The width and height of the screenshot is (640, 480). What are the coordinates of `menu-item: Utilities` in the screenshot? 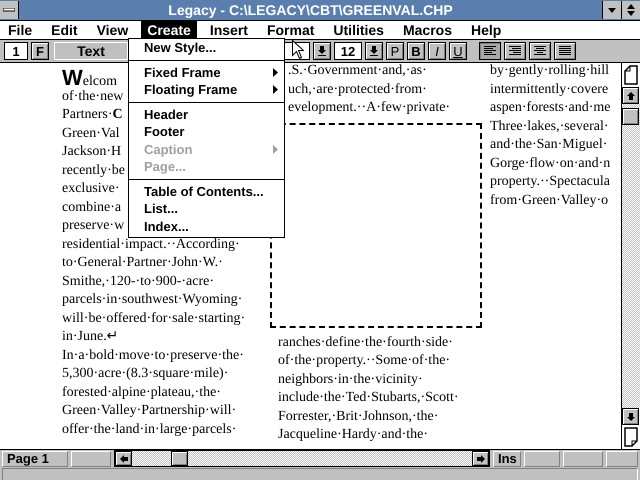 It's located at (358, 30).